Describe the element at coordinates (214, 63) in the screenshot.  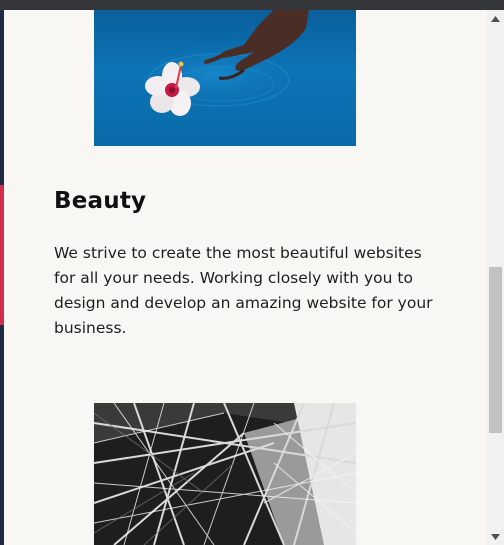
I see `hand-flower-illustration` at that location.